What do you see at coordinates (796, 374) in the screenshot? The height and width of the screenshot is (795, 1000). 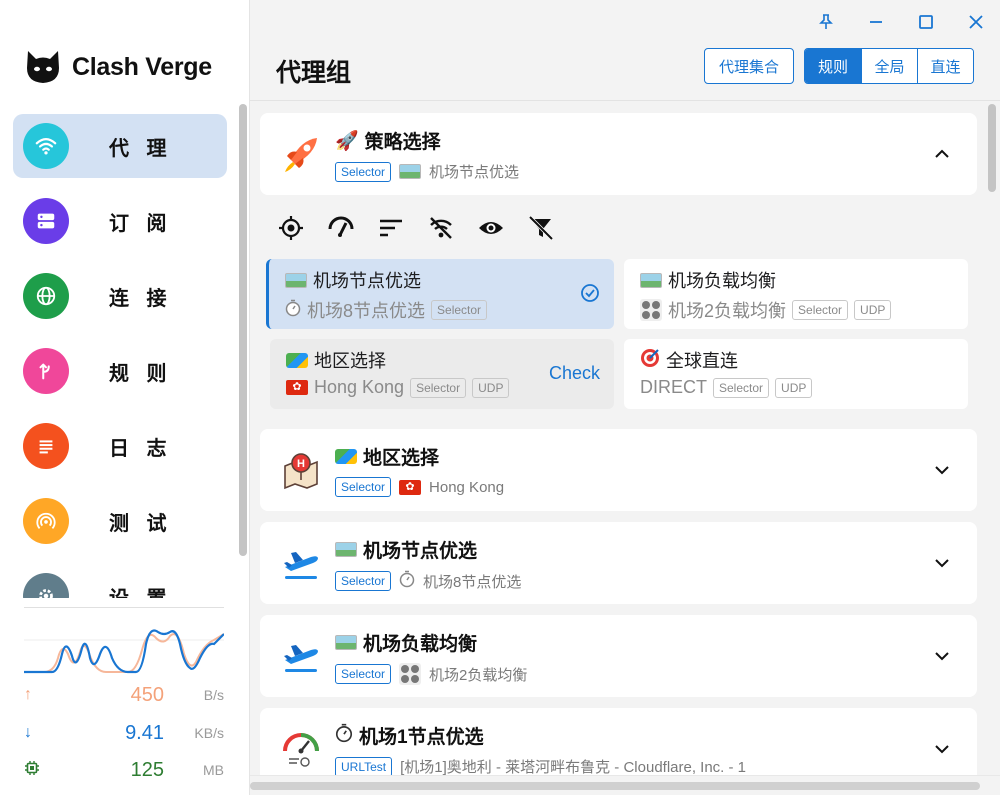 I see `proxy-node-direct: 全球直连 DIRECT Selector UDP` at bounding box center [796, 374].